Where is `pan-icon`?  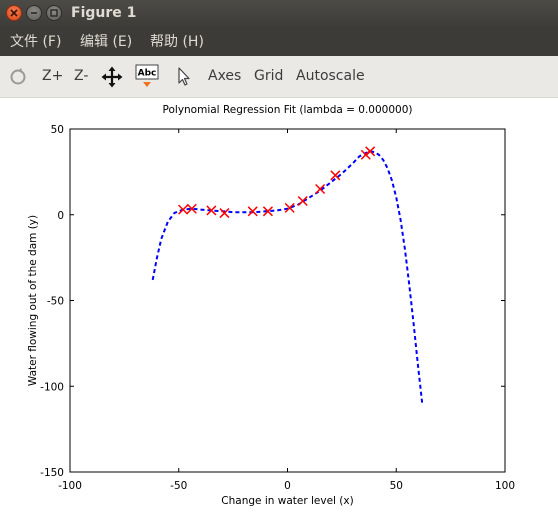 pan-icon is located at coordinates (112, 77).